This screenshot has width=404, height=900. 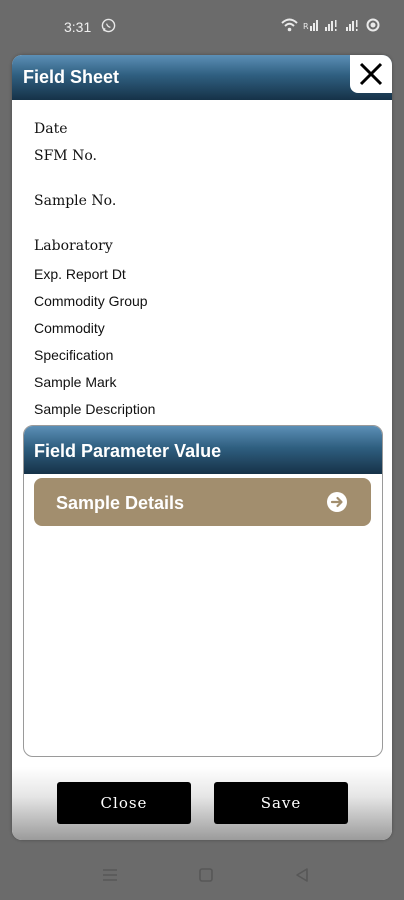 What do you see at coordinates (110, 875) in the screenshot?
I see `menu-icon` at bounding box center [110, 875].